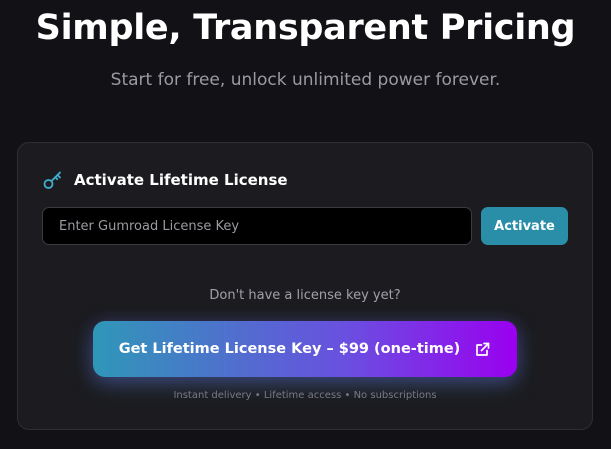  I want to click on card-header: Activate Lifetime License, so click(165, 180).